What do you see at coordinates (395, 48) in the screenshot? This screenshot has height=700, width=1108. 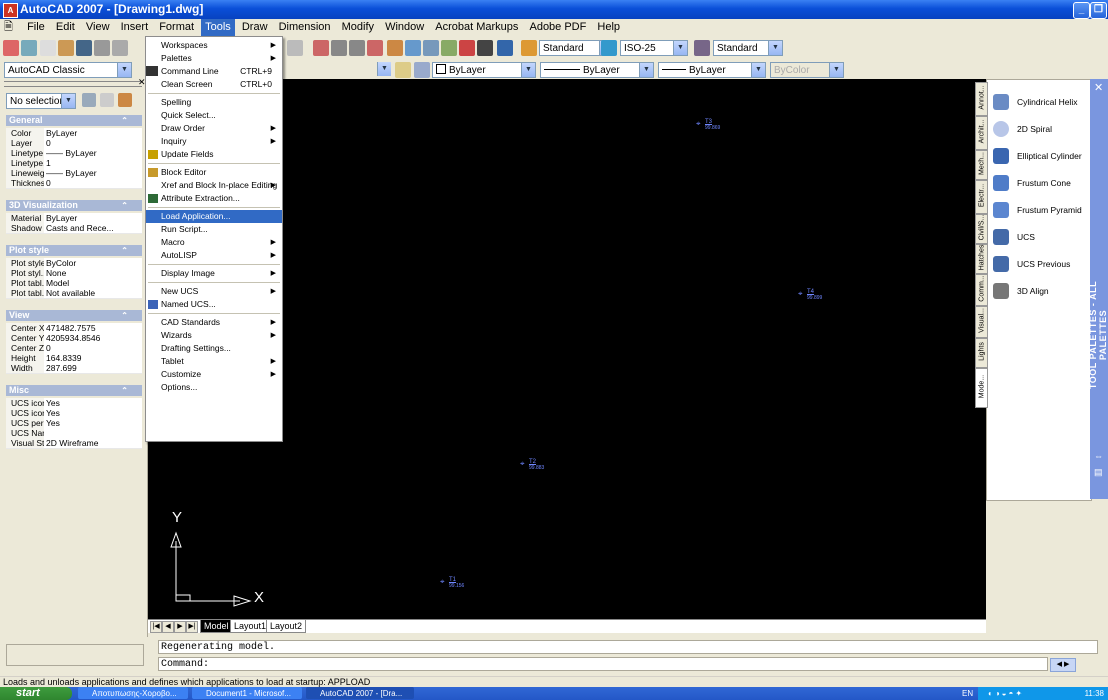 I see `properties-icon` at bounding box center [395, 48].